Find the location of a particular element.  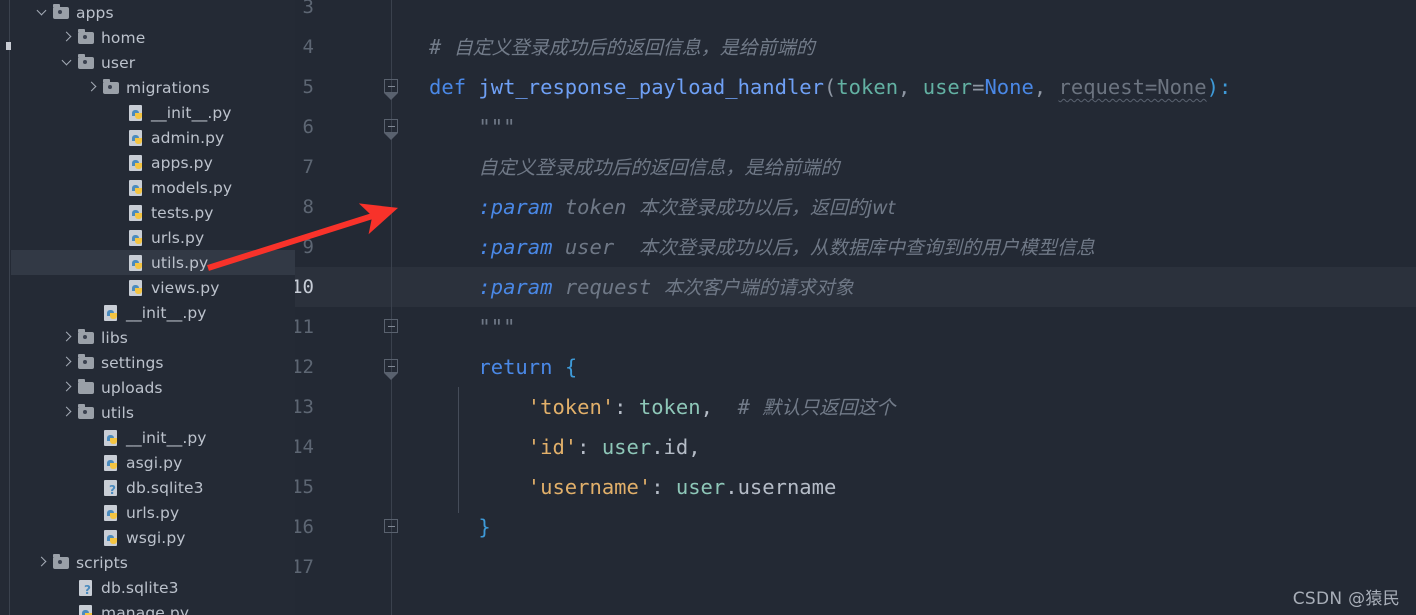

tree-left-divider is located at coordinates (9, 307).